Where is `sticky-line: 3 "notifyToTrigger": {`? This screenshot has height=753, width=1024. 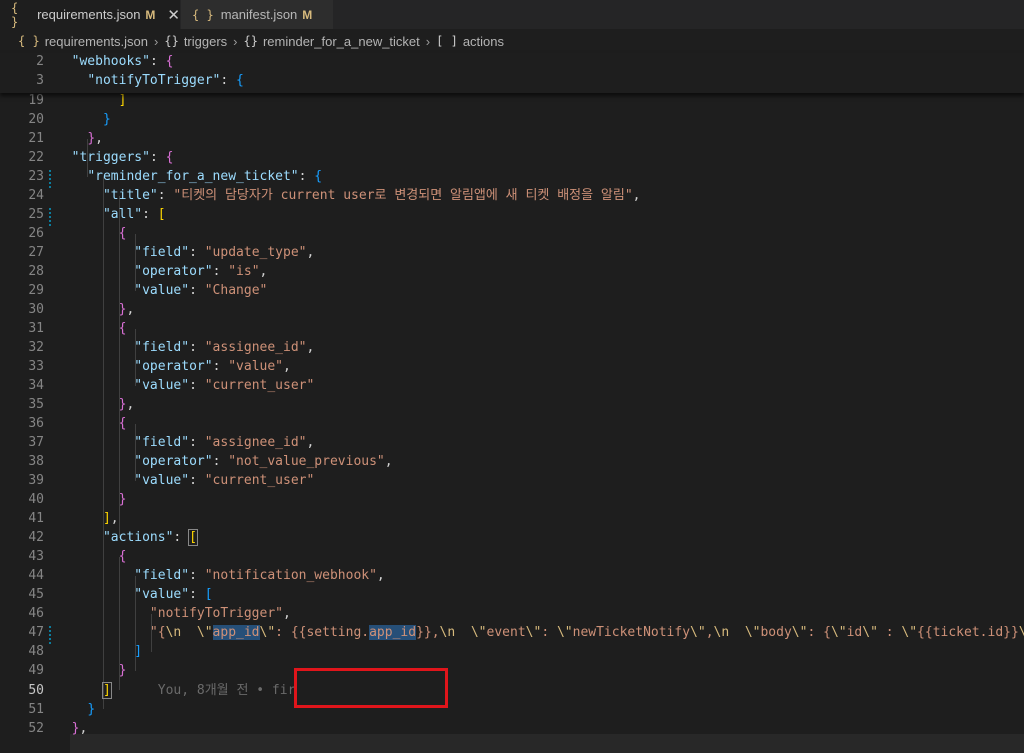
sticky-line: 3 "notifyToTrigger": { is located at coordinates (512, 80).